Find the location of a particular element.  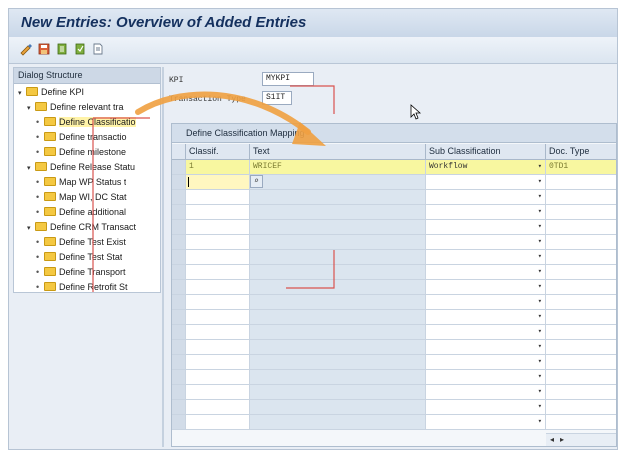

sub-classification-cell: Workflow ▾ is located at coordinates (486, 167).